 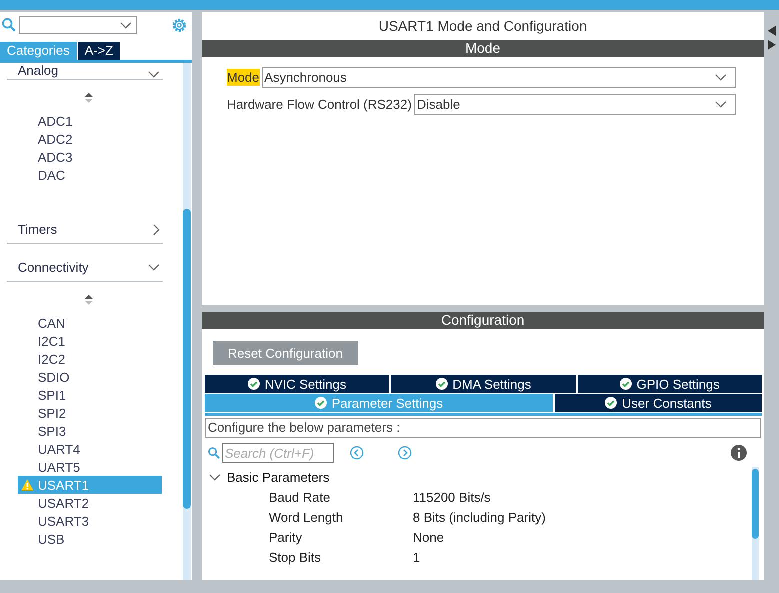 What do you see at coordinates (85, 270) in the screenshot?
I see `category-header: Connectivity` at bounding box center [85, 270].